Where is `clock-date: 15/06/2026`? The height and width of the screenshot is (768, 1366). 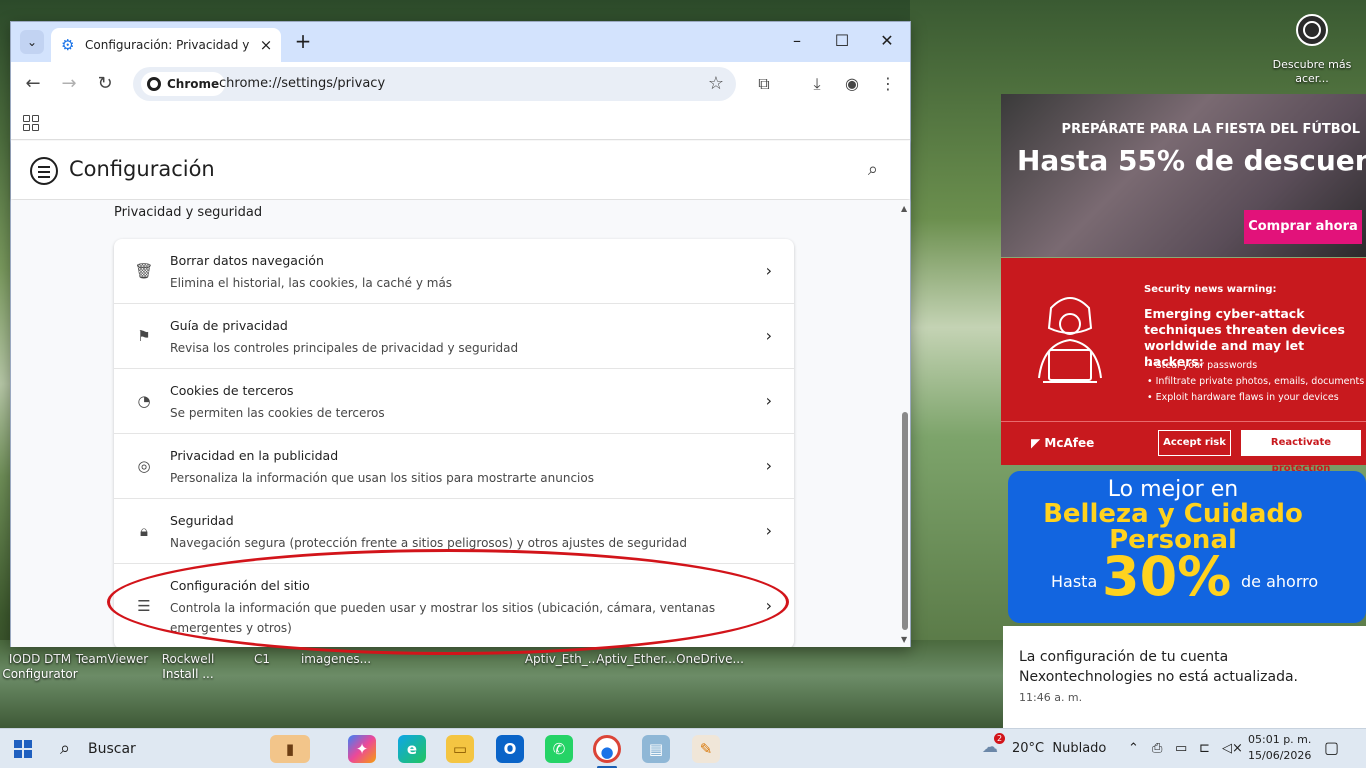
clock-date: 15/06/2026 is located at coordinates (1280, 755).